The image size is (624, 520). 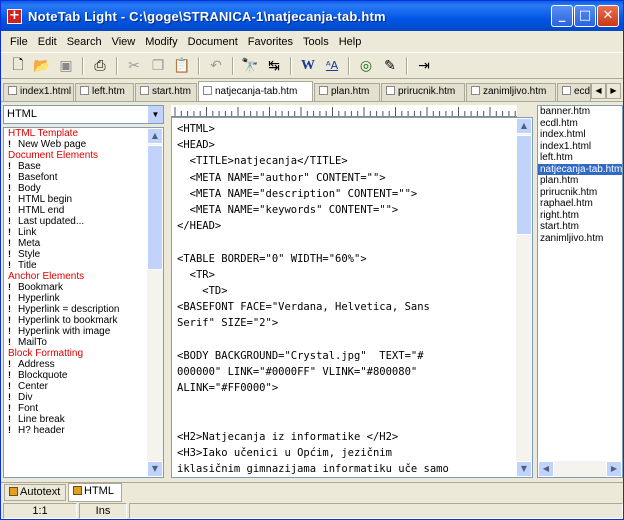 I want to click on file-list-item: start.htm, so click(x=580, y=227).